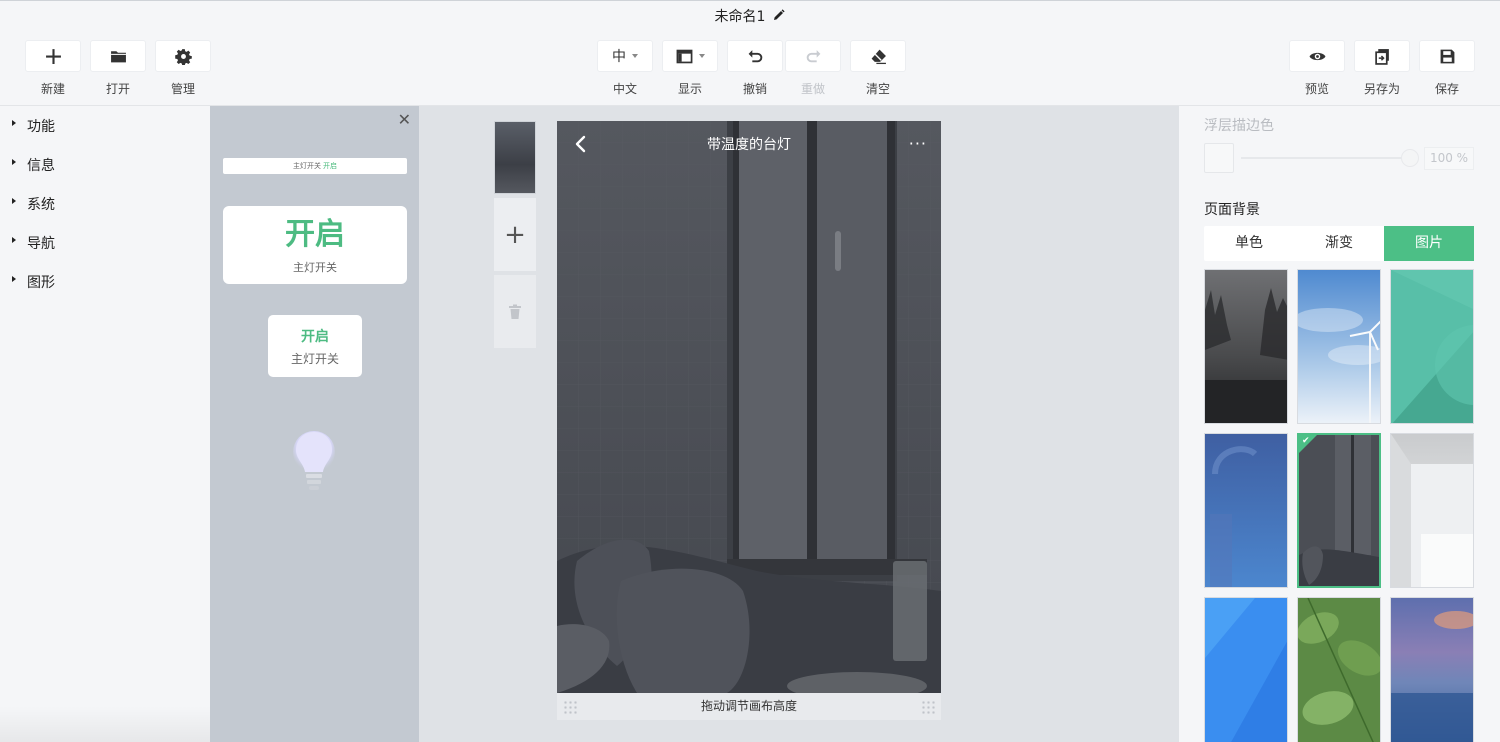 Image resolution: width=1500 pixels, height=742 pixels. I want to click on delete-page-button, so click(515, 311).